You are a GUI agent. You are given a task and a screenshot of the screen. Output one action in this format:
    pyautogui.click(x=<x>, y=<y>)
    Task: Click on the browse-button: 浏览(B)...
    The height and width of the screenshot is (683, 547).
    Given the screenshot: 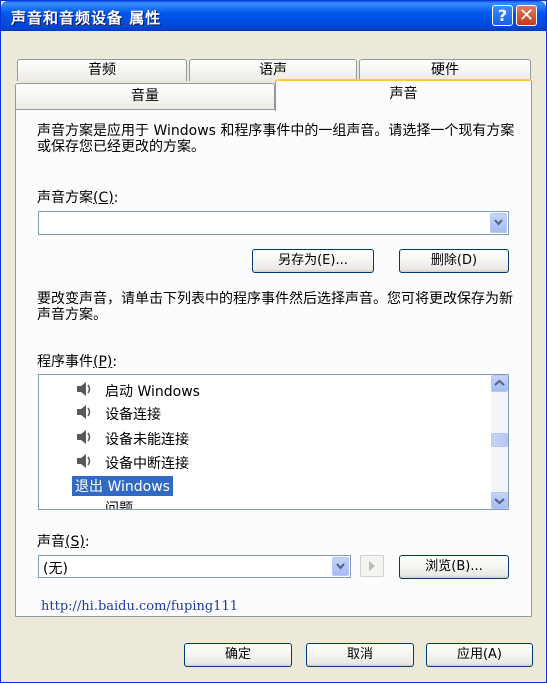 What is the action you would take?
    pyautogui.click(x=454, y=567)
    